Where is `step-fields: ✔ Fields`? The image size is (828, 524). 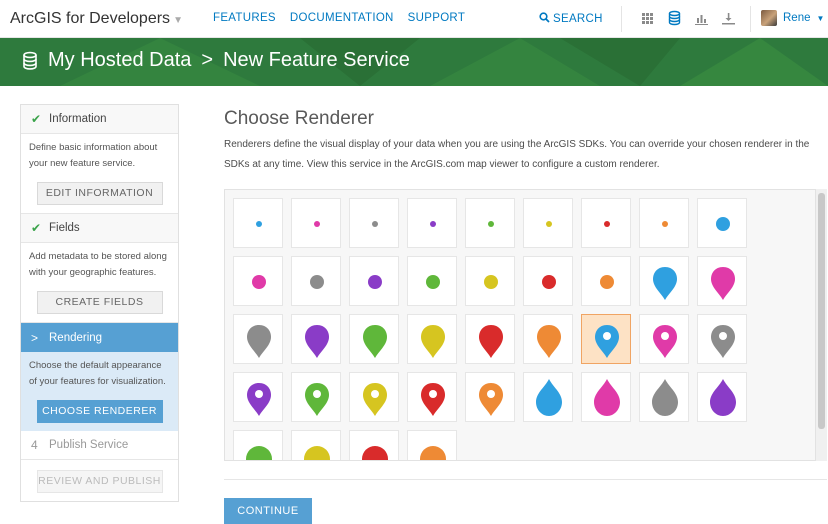
step-fields: ✔ Fields is located at coordinates (99, 228).